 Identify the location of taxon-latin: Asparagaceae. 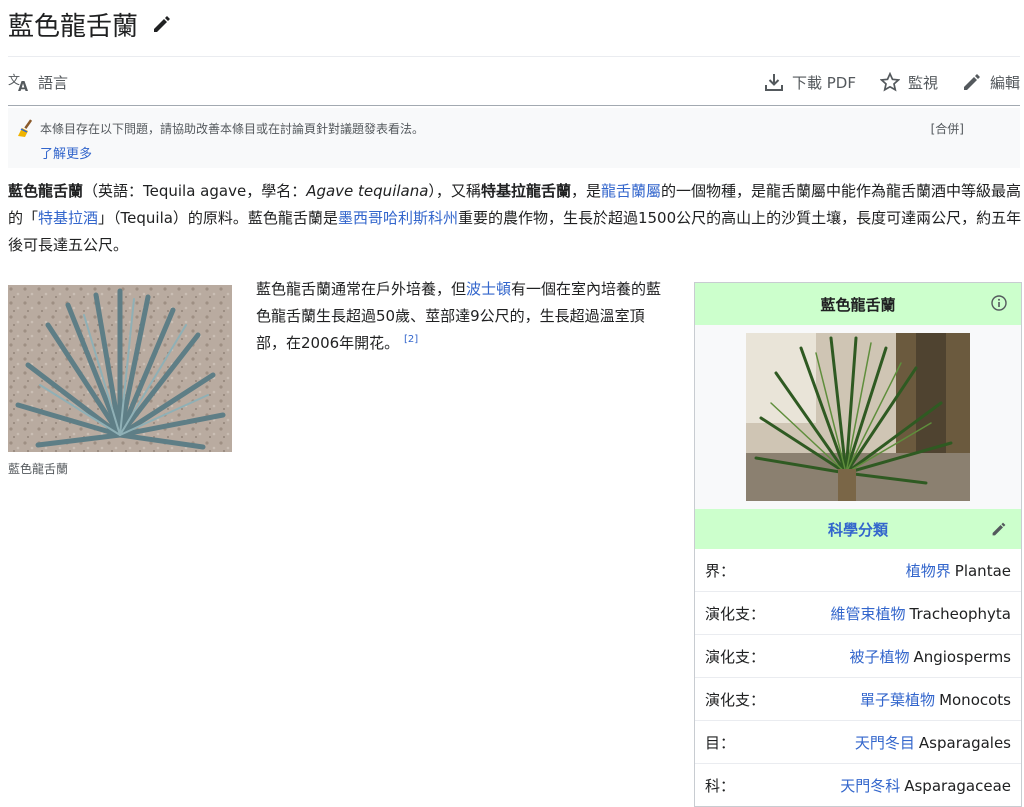
(957, 785).